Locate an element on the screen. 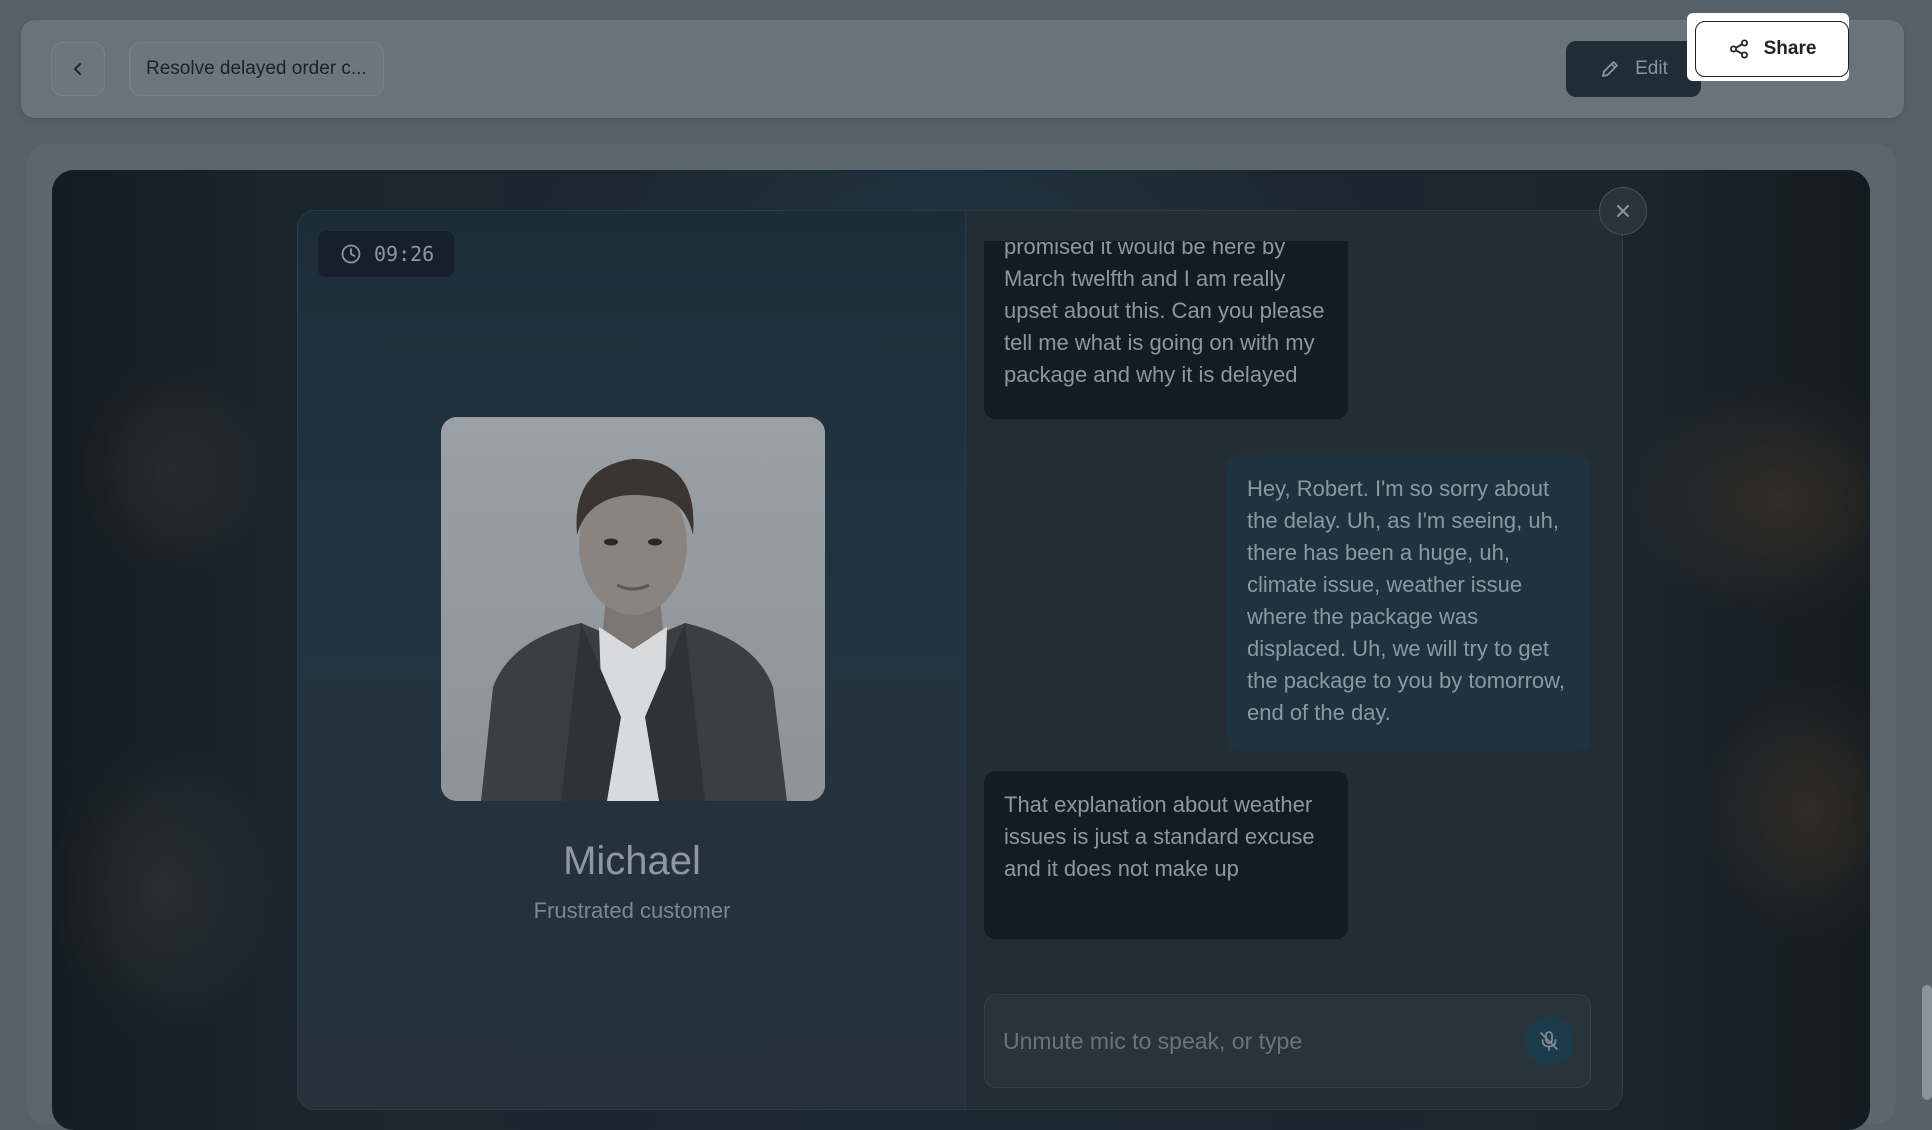  share-button: Share is located at coordinates (1772, 49).